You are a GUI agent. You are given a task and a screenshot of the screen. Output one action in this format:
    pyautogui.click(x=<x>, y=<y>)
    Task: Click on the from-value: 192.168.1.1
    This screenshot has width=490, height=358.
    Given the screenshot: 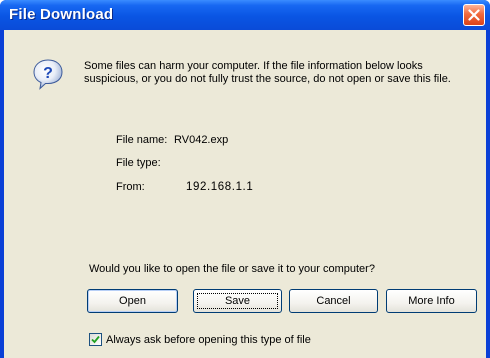 What is the action you would take?
    pyautogui.click(x=220, y=187)
    